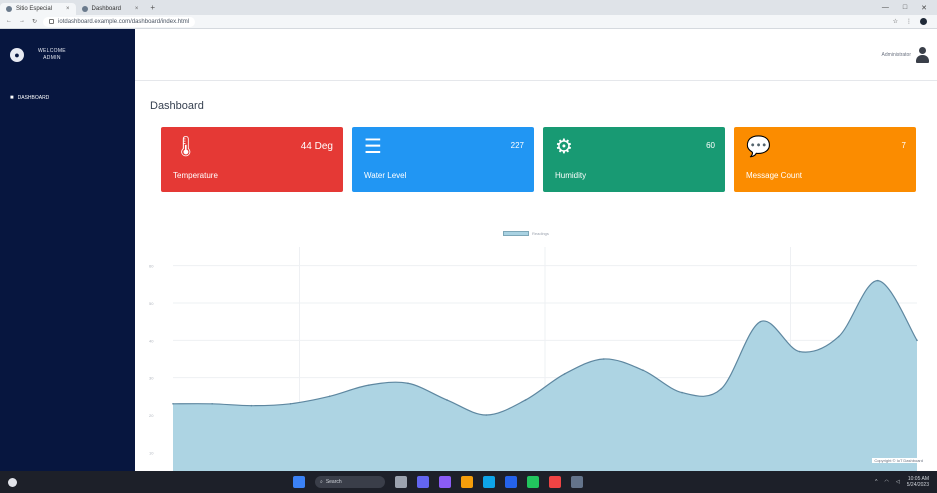  Describe the element at coordinates (577, 482) in the screenshot. I see `settings-icon` at that location.